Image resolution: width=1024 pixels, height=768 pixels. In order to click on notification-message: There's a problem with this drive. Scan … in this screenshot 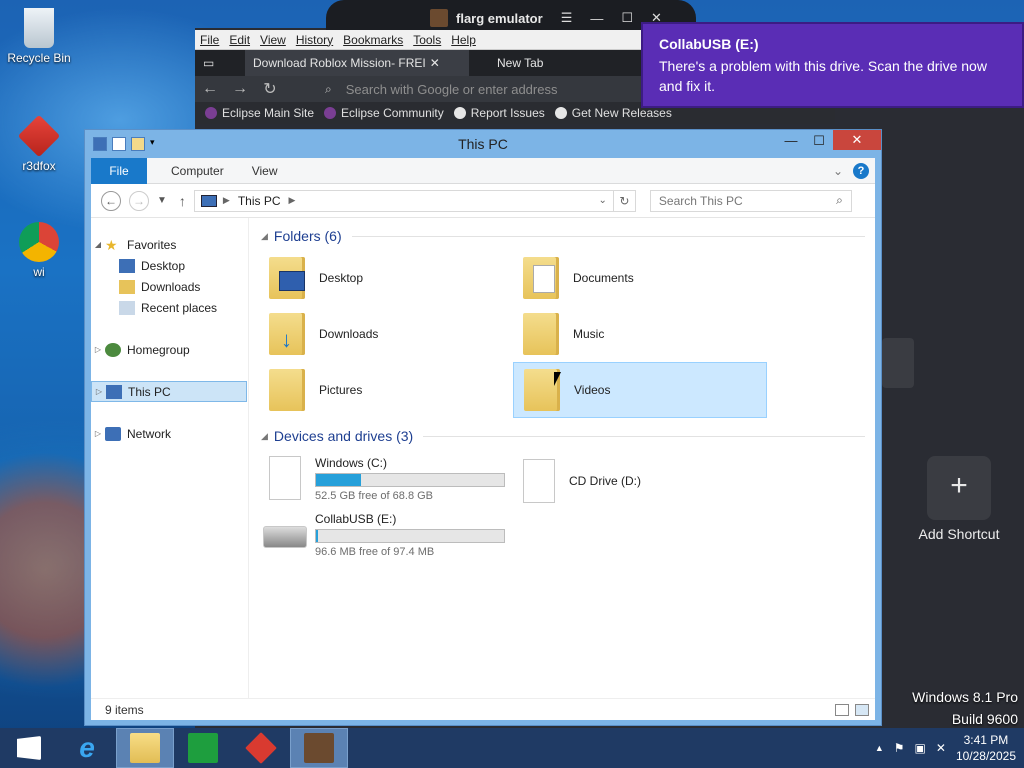, I will do `click(823, 76)`.